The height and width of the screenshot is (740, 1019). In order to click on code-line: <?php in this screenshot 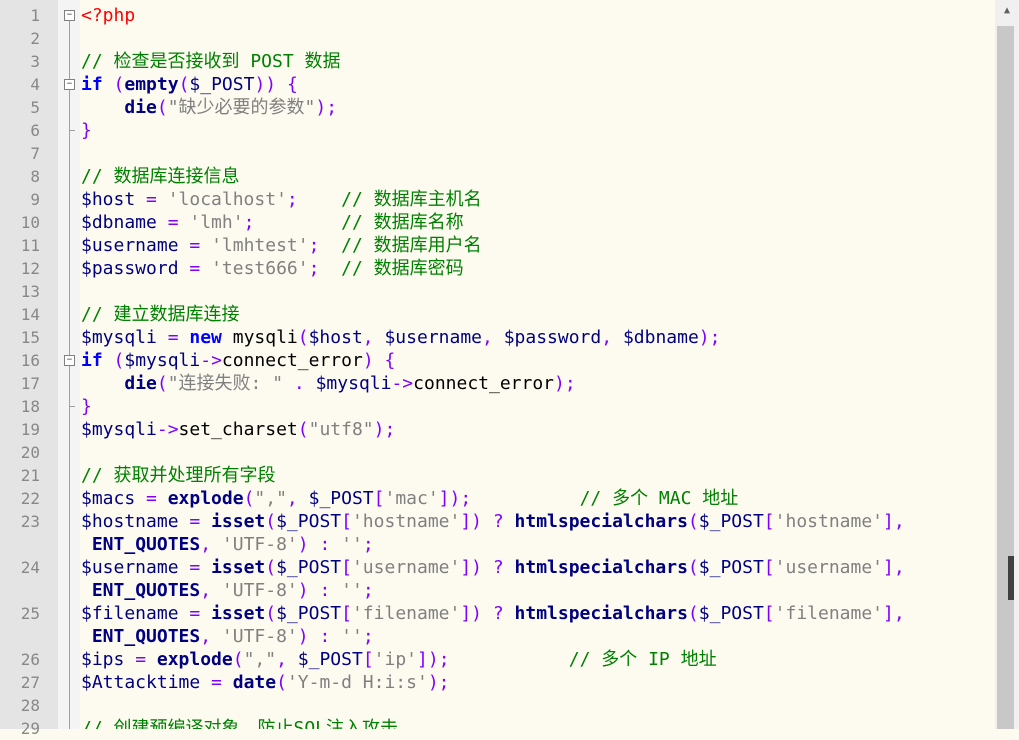, I will do `click(108, 15)`.